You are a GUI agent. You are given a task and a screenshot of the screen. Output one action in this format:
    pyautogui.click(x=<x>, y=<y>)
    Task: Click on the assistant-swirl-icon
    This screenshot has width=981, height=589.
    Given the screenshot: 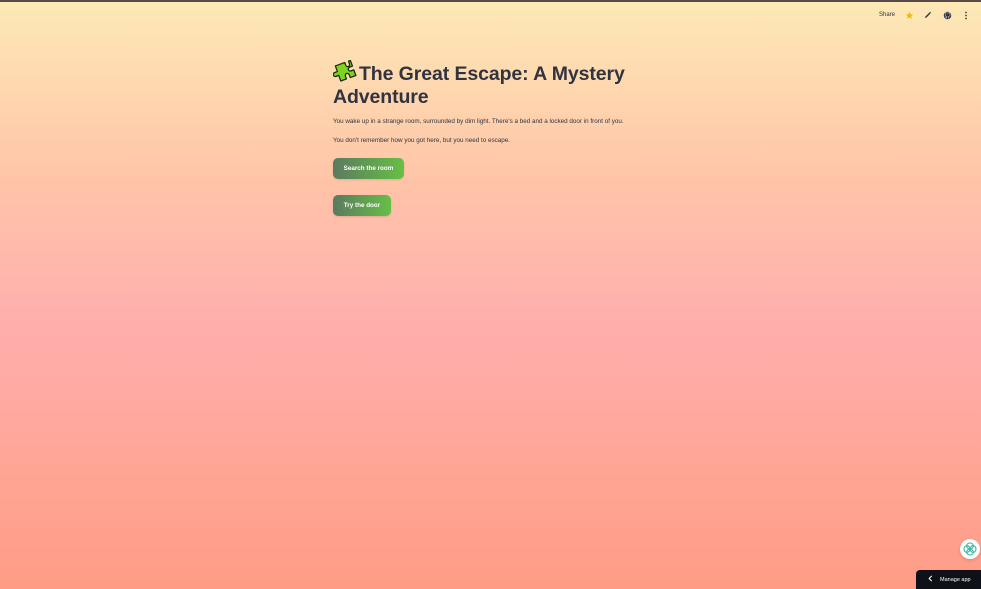 What is the action you would take?
    pyautogui.click(x=970, y=549)
    